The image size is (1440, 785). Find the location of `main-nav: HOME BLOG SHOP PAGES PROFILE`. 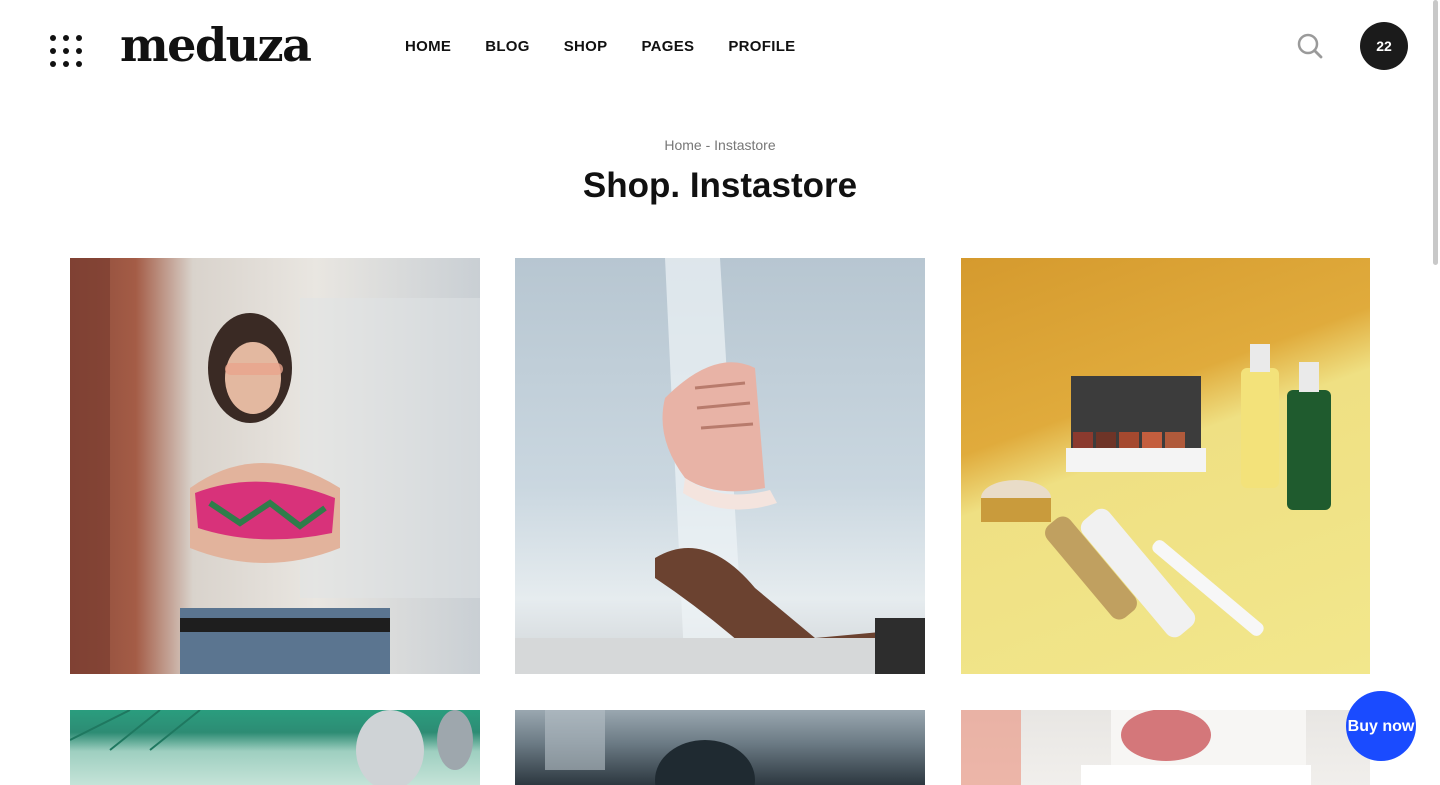

main-nav: HOME BLOG SHOP PAGES PROFILE is located at coordinates (600, 46).